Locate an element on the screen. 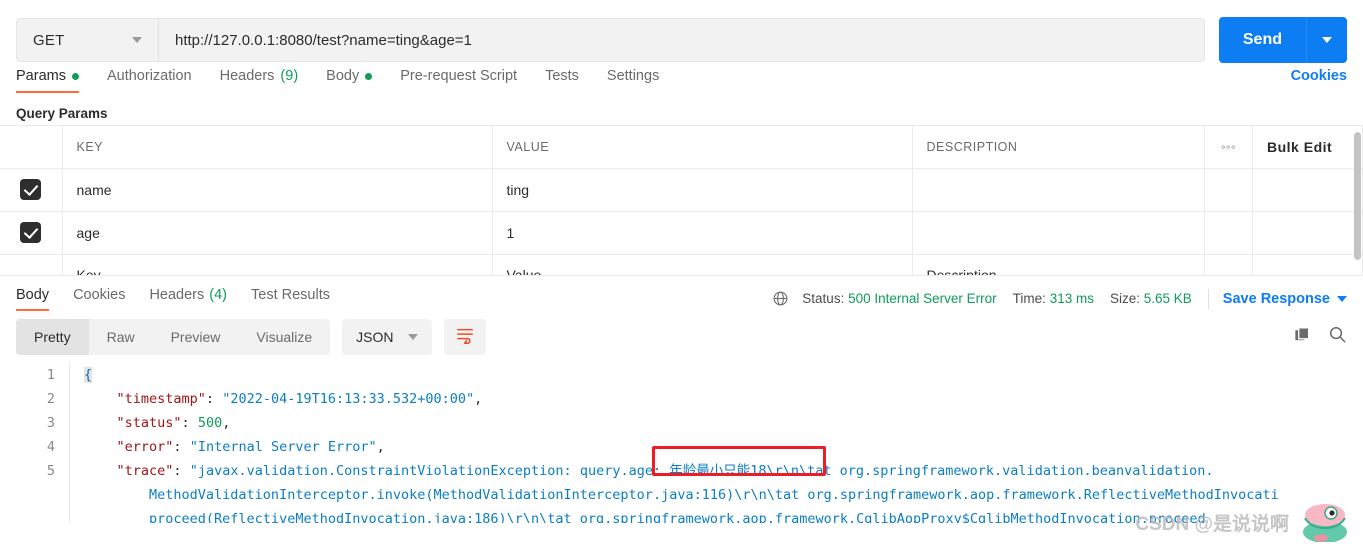 The width and height of the screenshot is (1363, 553). tab-params: Params is located at coordinates (47, 80).